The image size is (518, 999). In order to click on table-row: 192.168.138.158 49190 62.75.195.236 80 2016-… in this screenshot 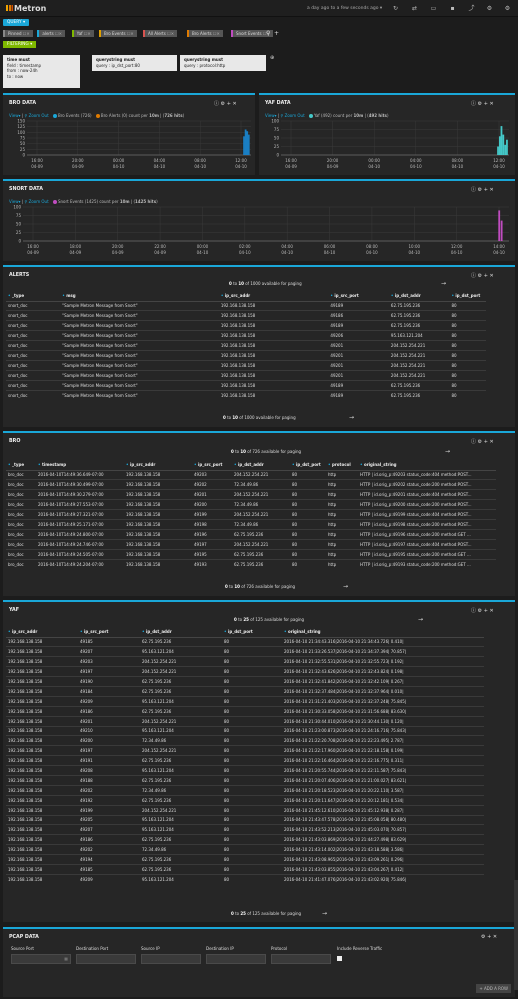, I will do `click(245, 681)`.